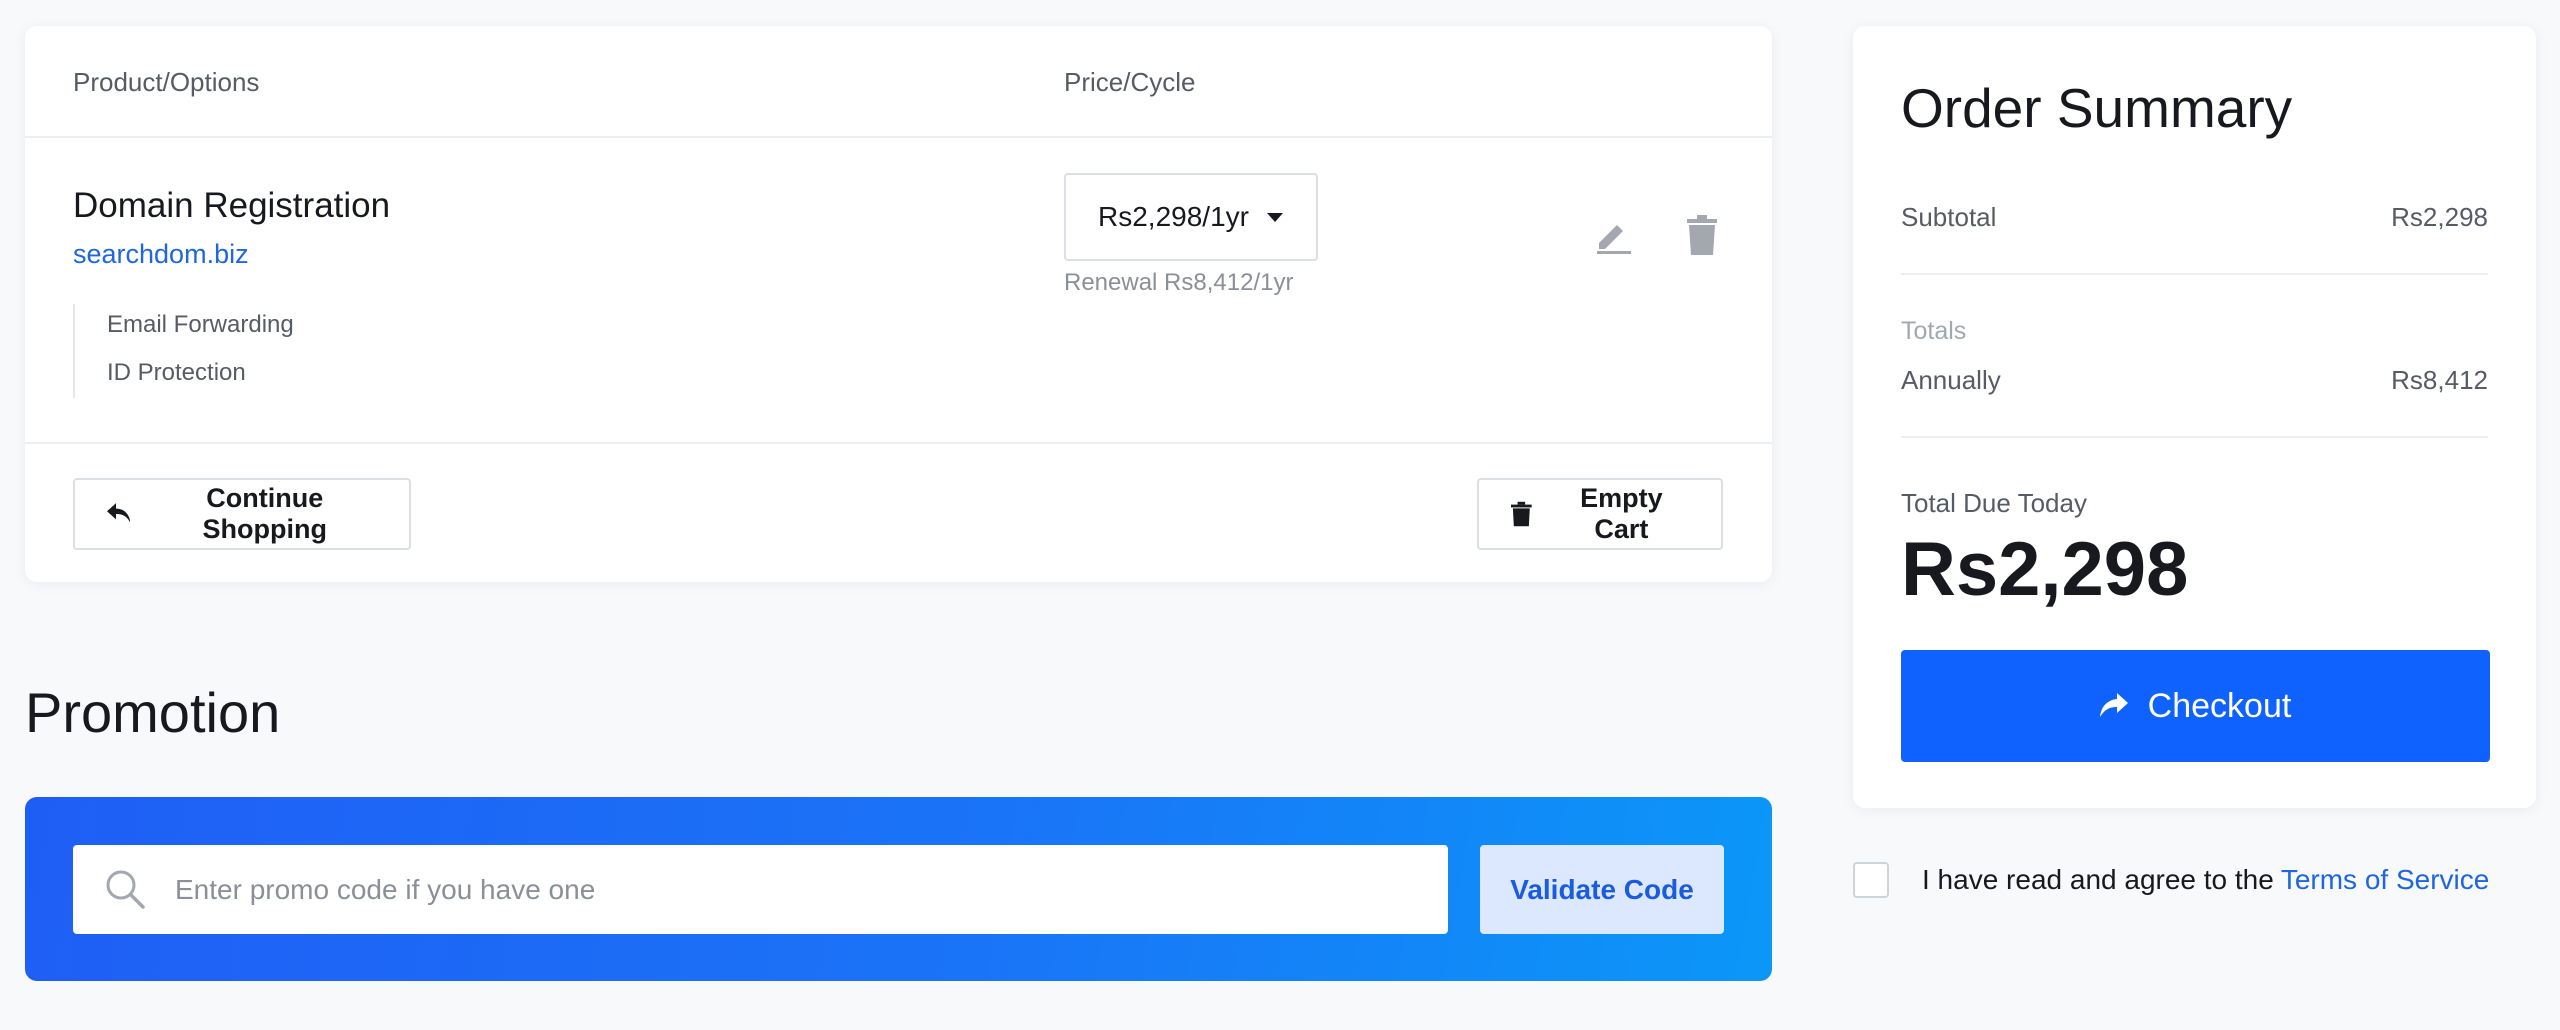 The width and height of the screenshot is (2560, 1030). Describe the element at coordinates (2219, 705) in the screenshot. I see `checkout-label: Checkout` at that location.